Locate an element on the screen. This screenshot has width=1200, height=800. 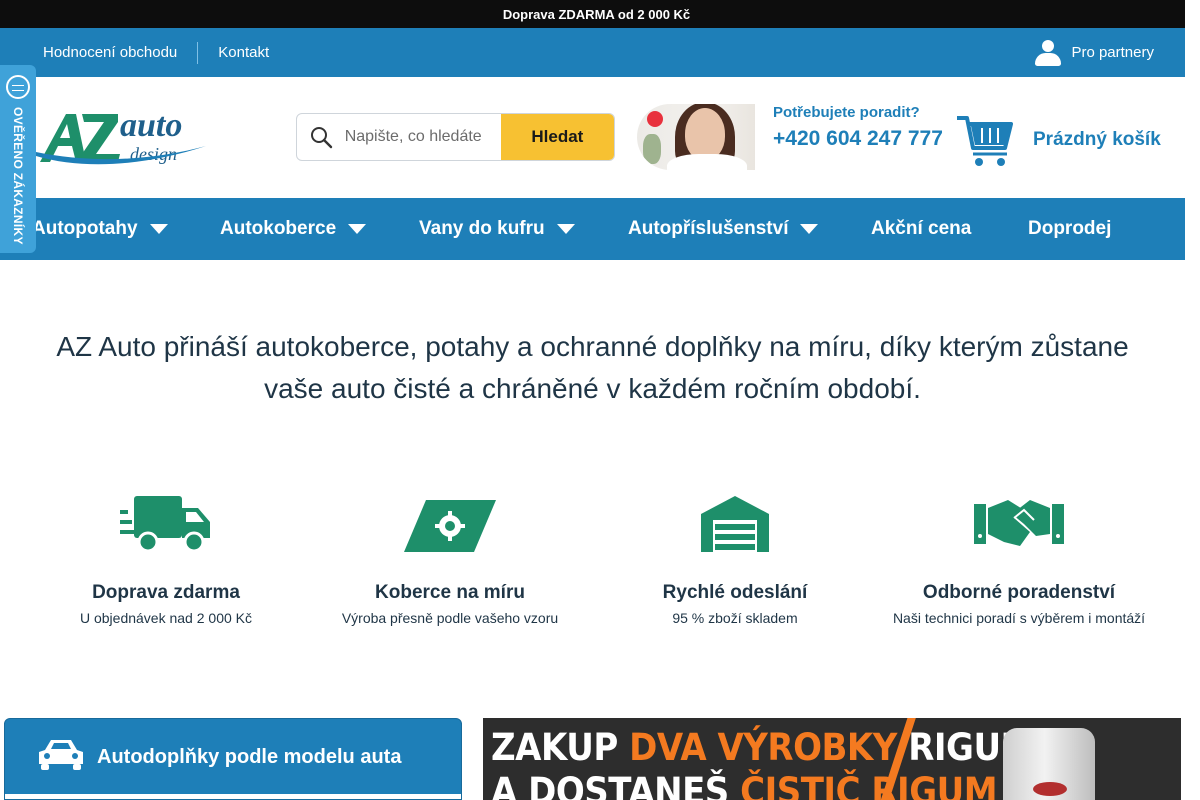
cart-icon is located at coordinates (985, 140).